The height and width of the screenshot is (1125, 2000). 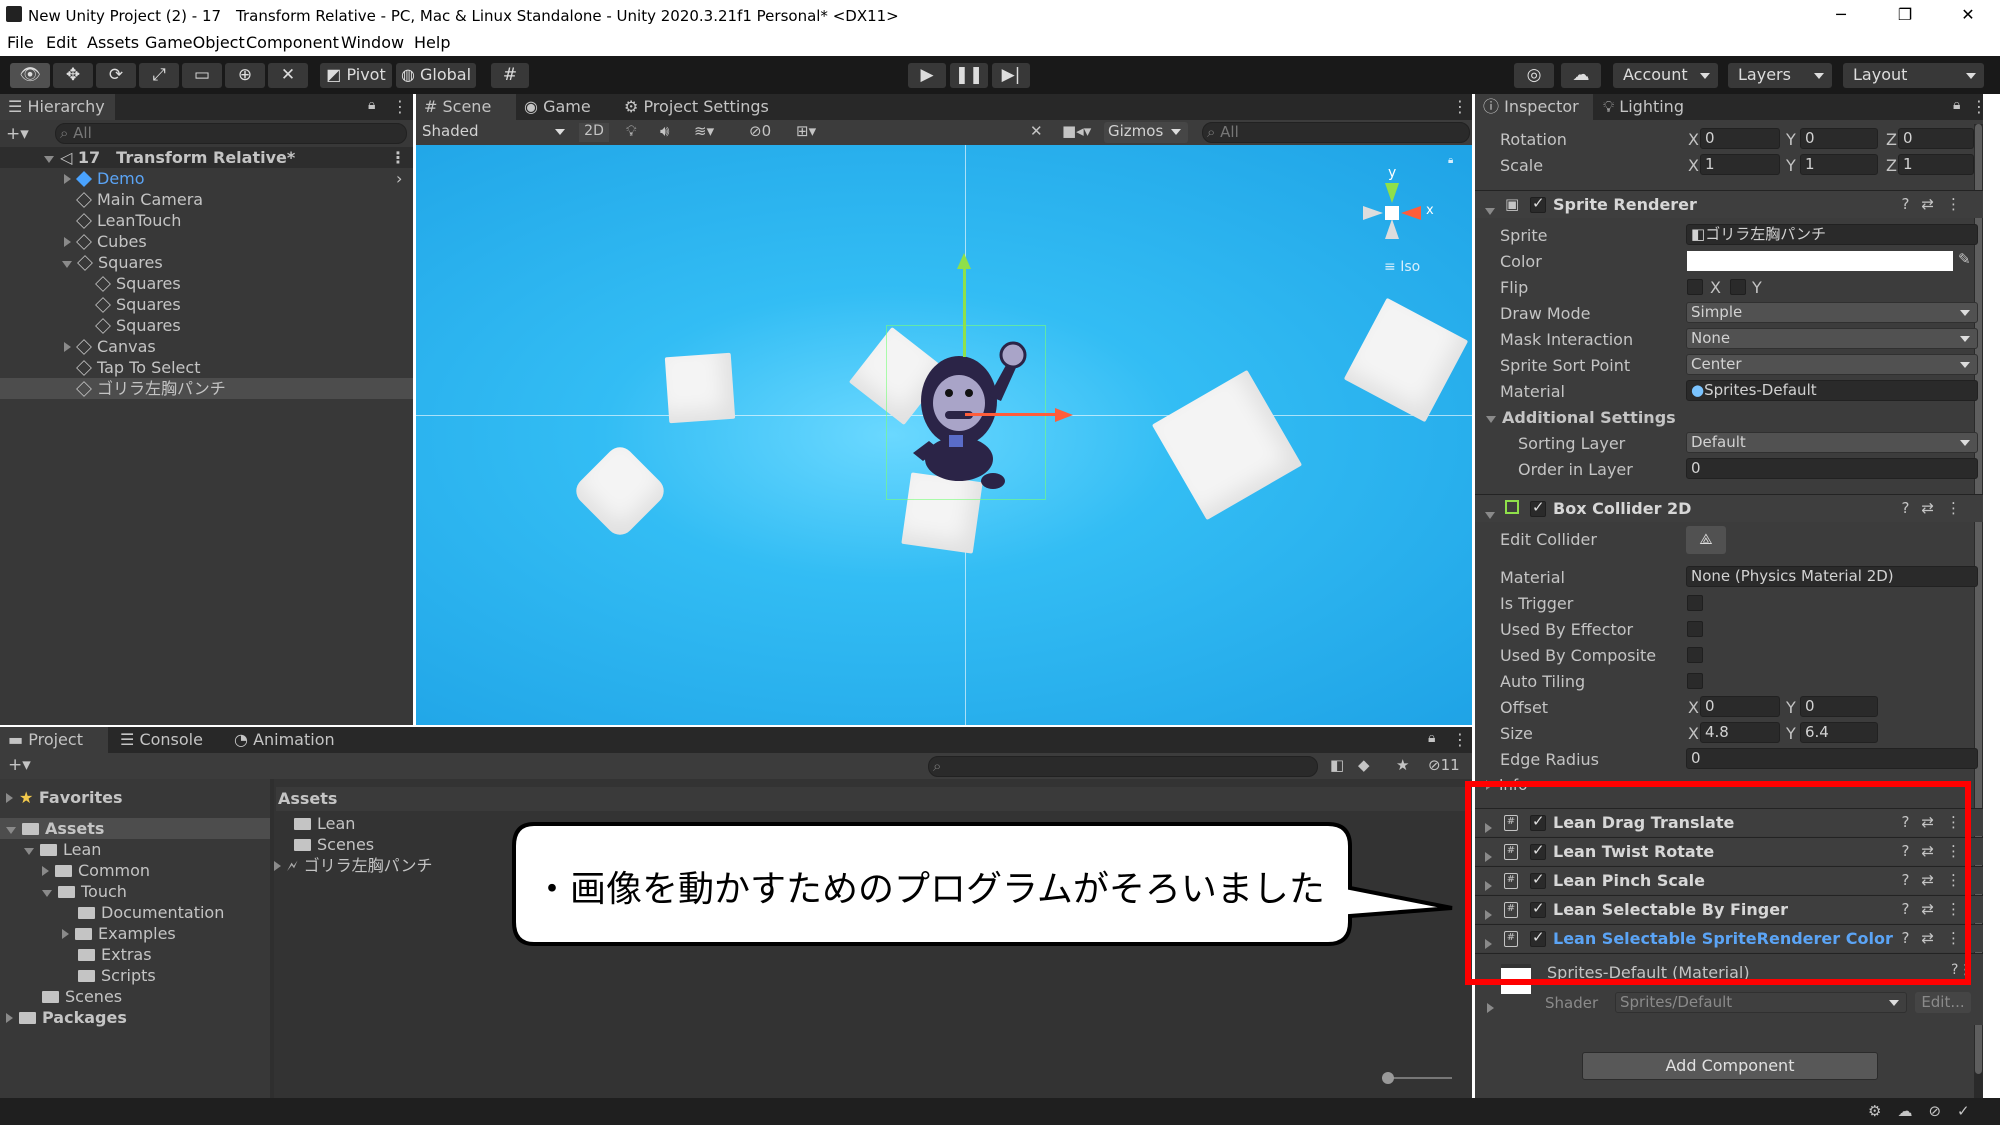 I want to click on lighting-toggle-icon: 💡︎, so click(x=631, y=131).